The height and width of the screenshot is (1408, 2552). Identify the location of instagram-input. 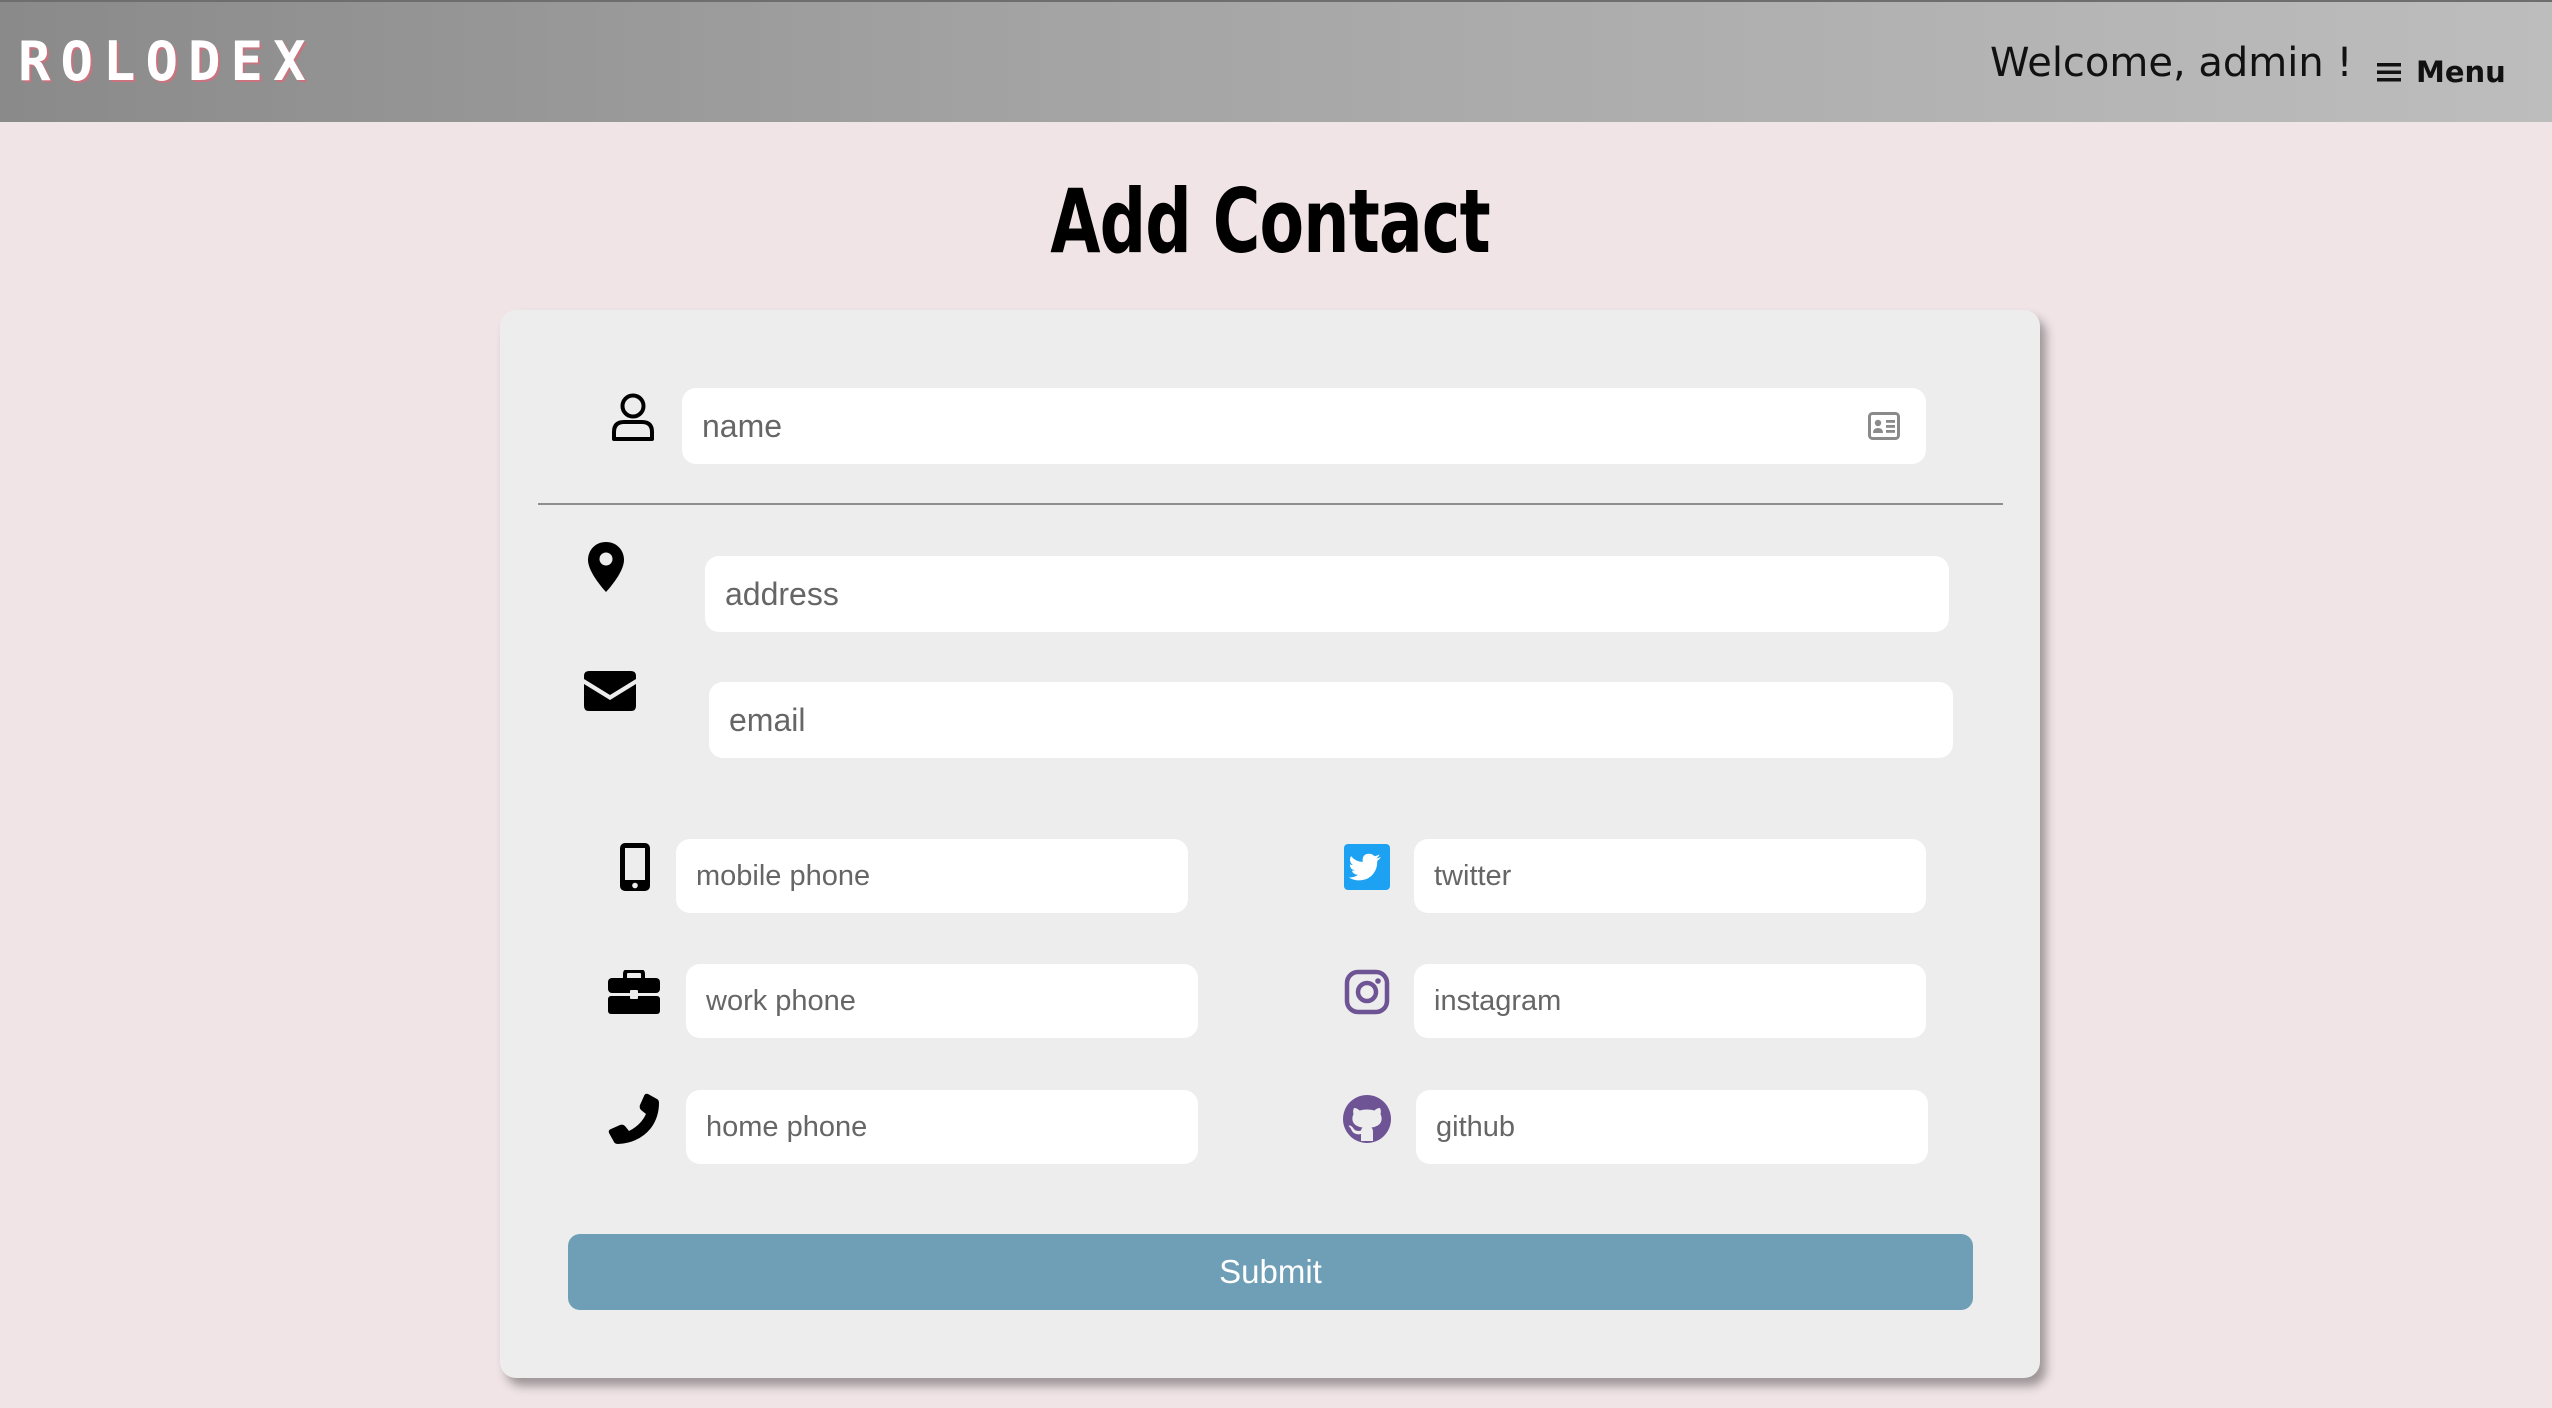
(1670, 1001).